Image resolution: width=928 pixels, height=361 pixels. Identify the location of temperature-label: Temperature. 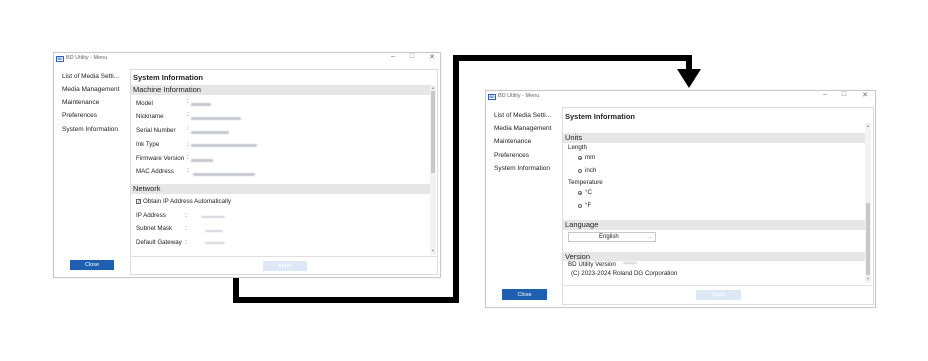
(585, 182).